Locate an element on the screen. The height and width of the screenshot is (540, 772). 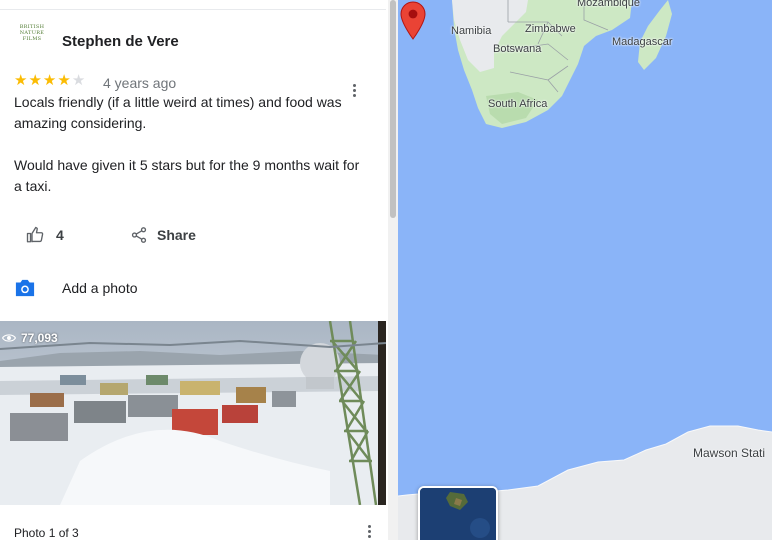
camera-icon is located at coordinates (25, 288).